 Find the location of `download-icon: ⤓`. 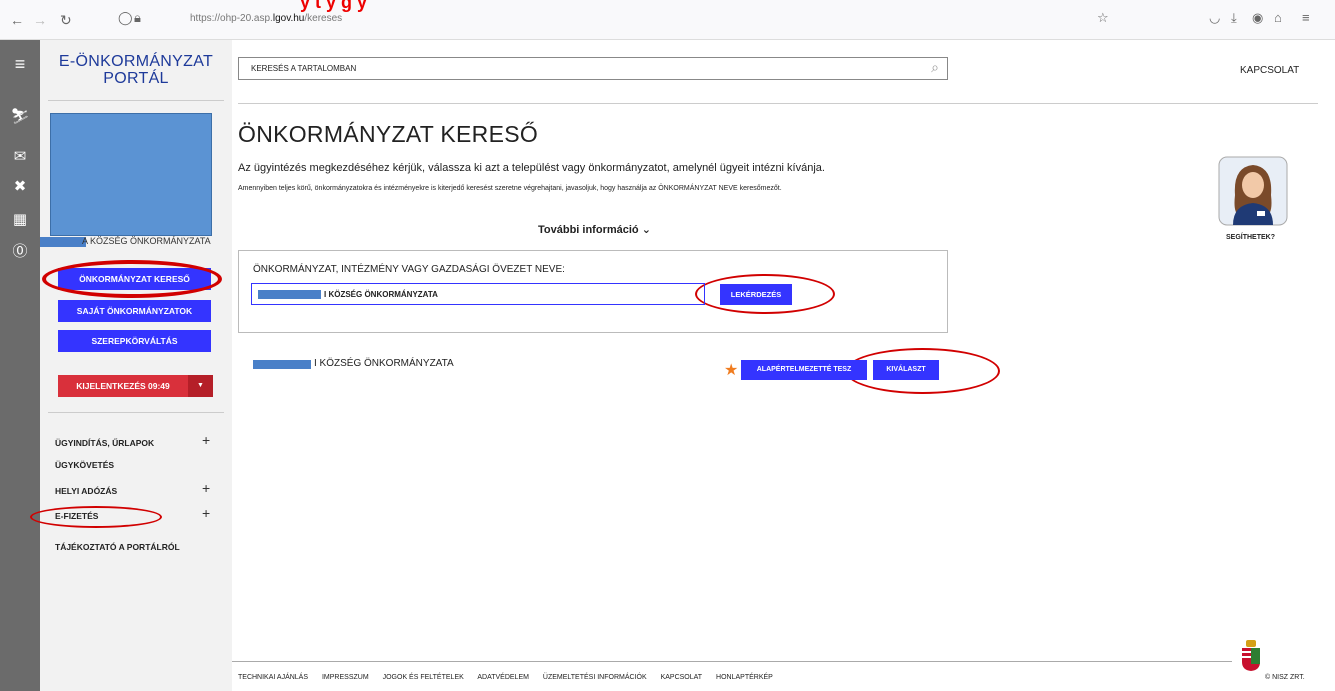

download-icon: ⤓ is located at coordinates (1234, 18).